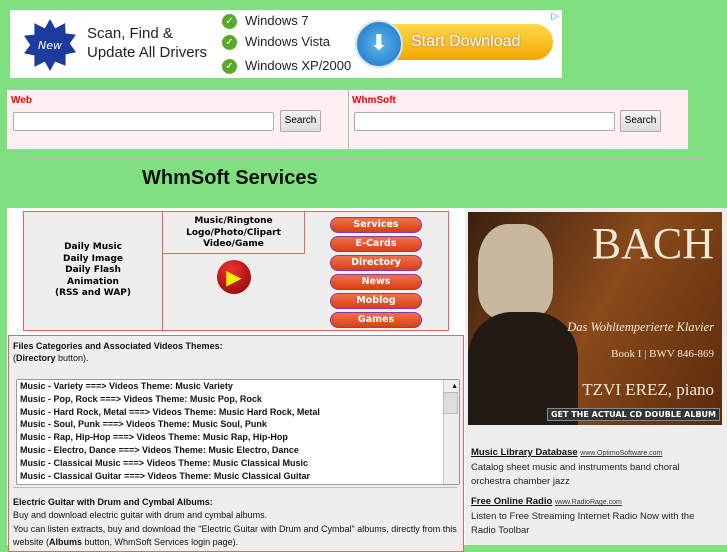 The image size is (727, 552). What do you see at coordinates (376, 225) in the screenshot?
I see `services-button: Services` at bounding box center [376, 225].